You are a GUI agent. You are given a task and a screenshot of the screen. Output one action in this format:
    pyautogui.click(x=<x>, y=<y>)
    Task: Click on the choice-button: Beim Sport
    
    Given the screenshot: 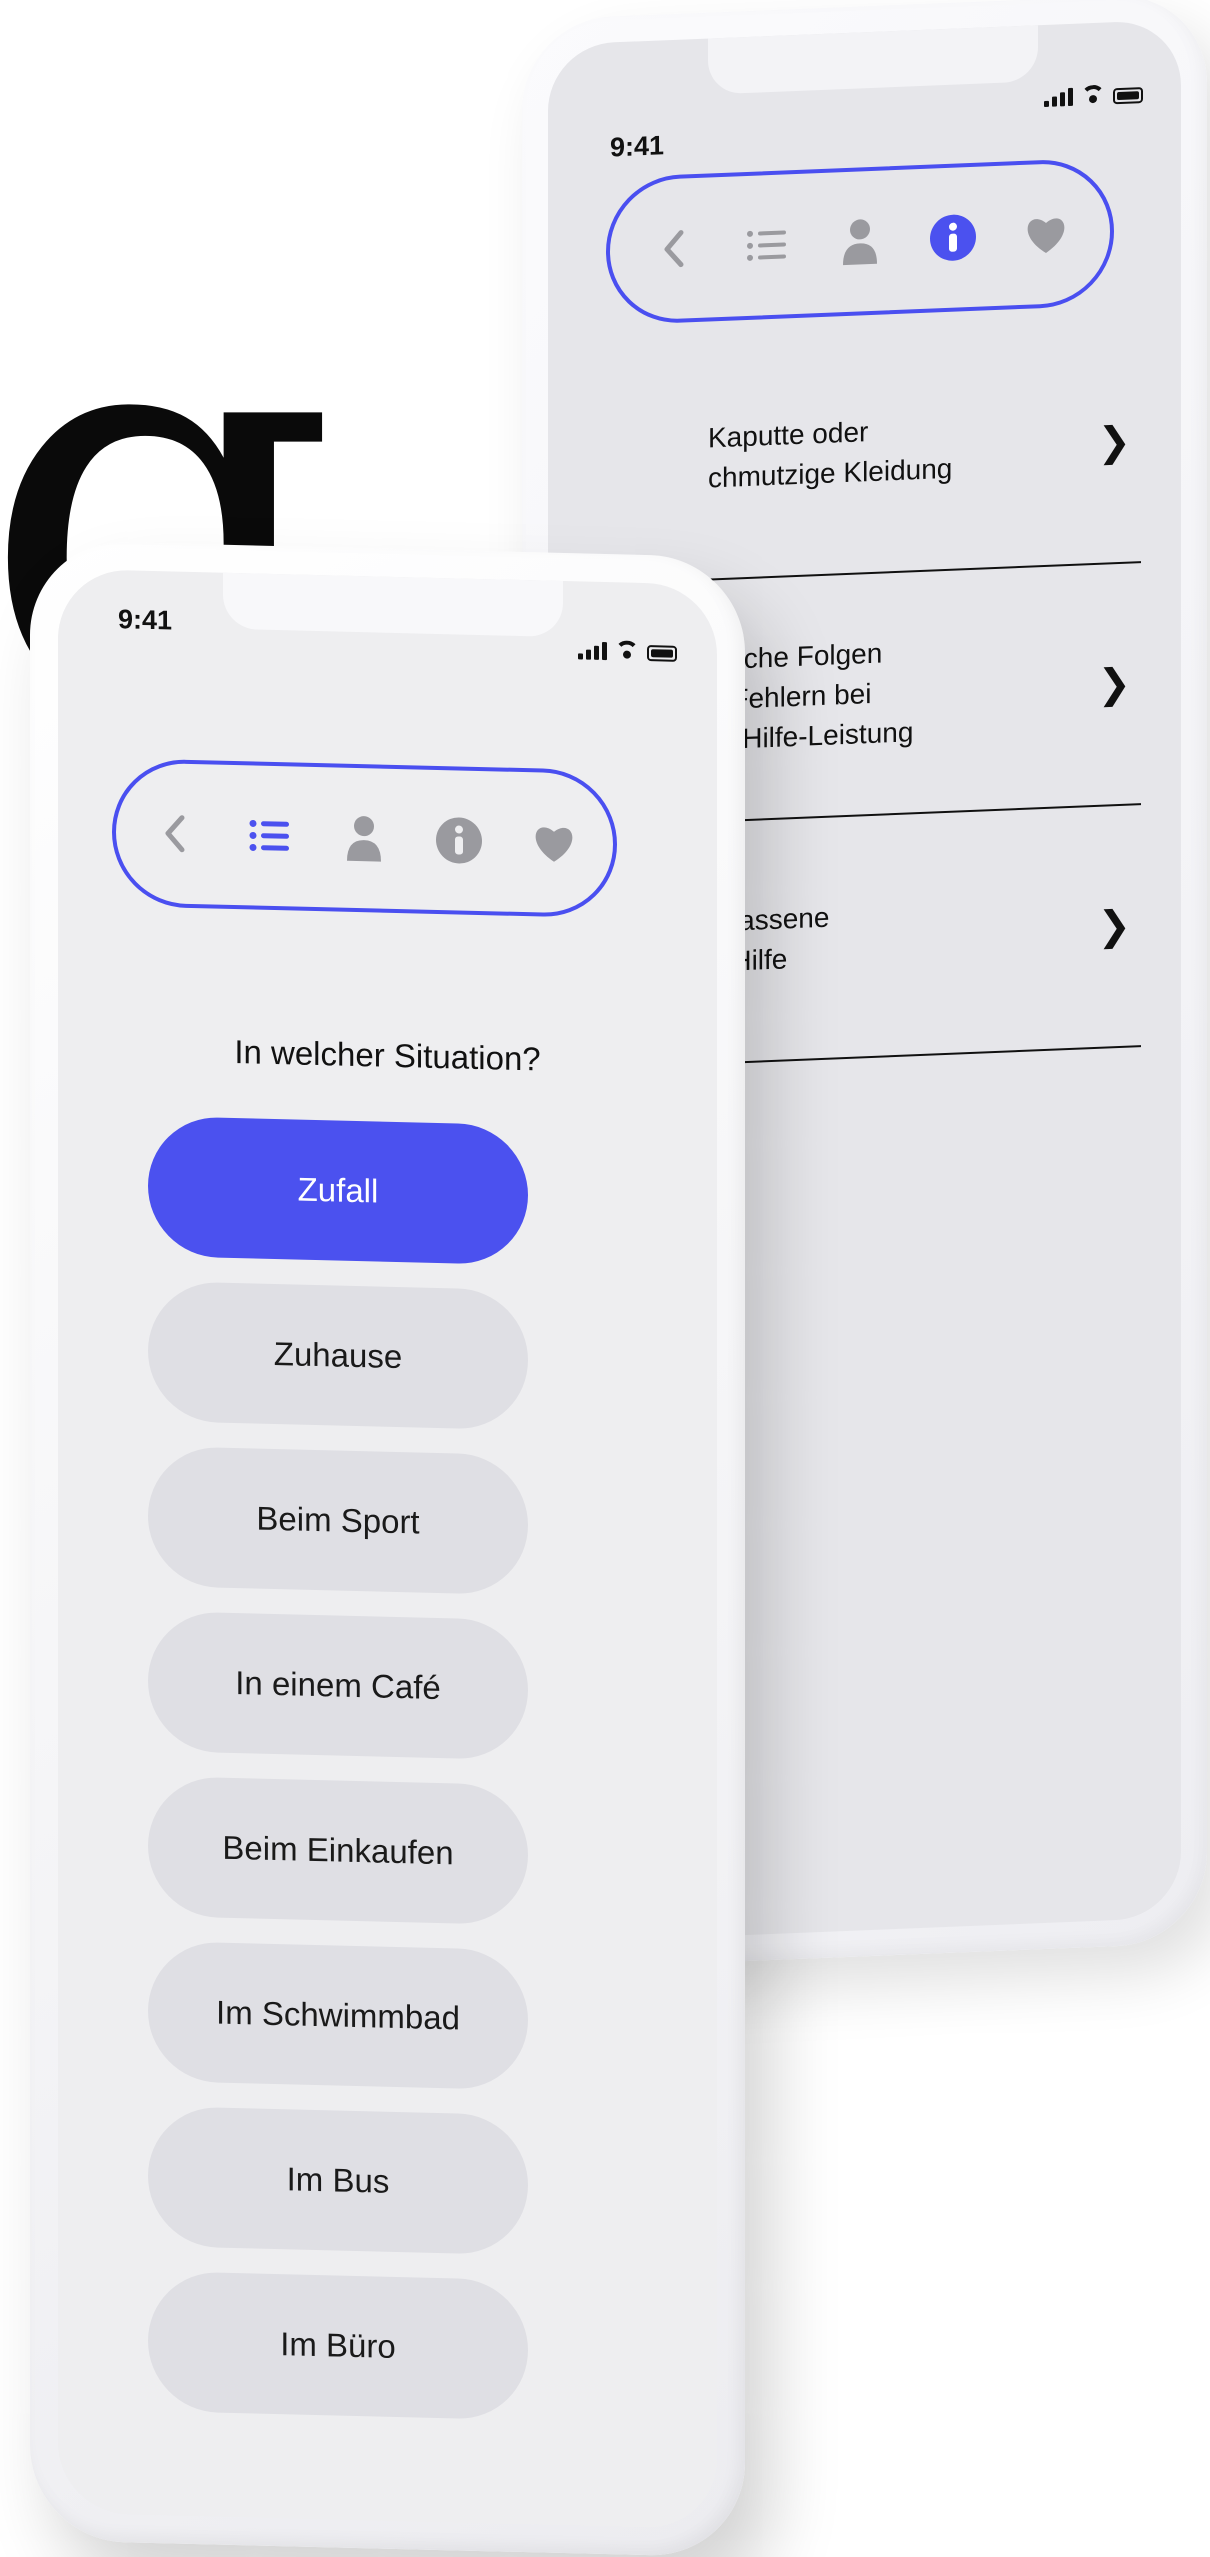 What is the action you would take?
    pyautogui.click(x=338, y=1520)
    